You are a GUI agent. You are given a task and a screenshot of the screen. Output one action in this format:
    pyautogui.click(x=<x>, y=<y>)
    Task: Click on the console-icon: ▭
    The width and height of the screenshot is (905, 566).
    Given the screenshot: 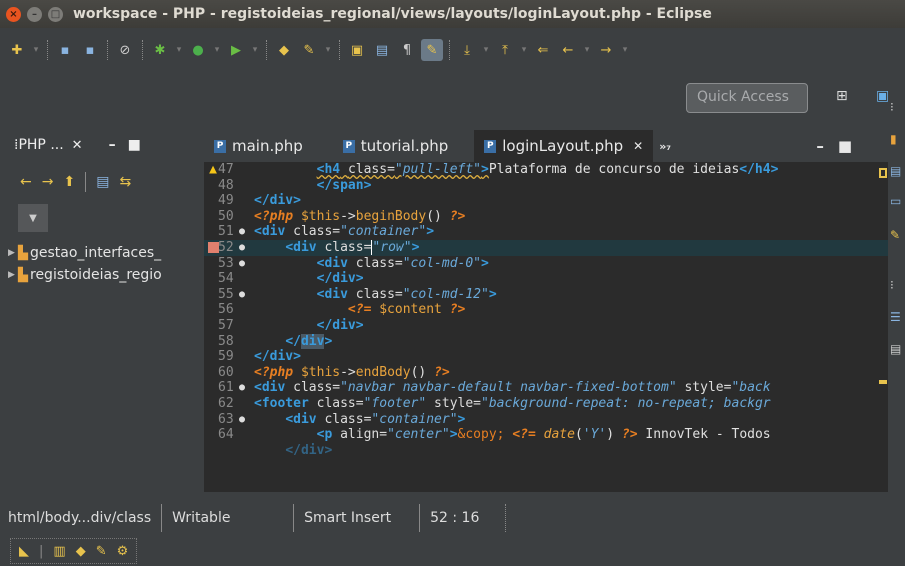 What is the action you would take?
    pyautogui.click(x=895, y=201)
    